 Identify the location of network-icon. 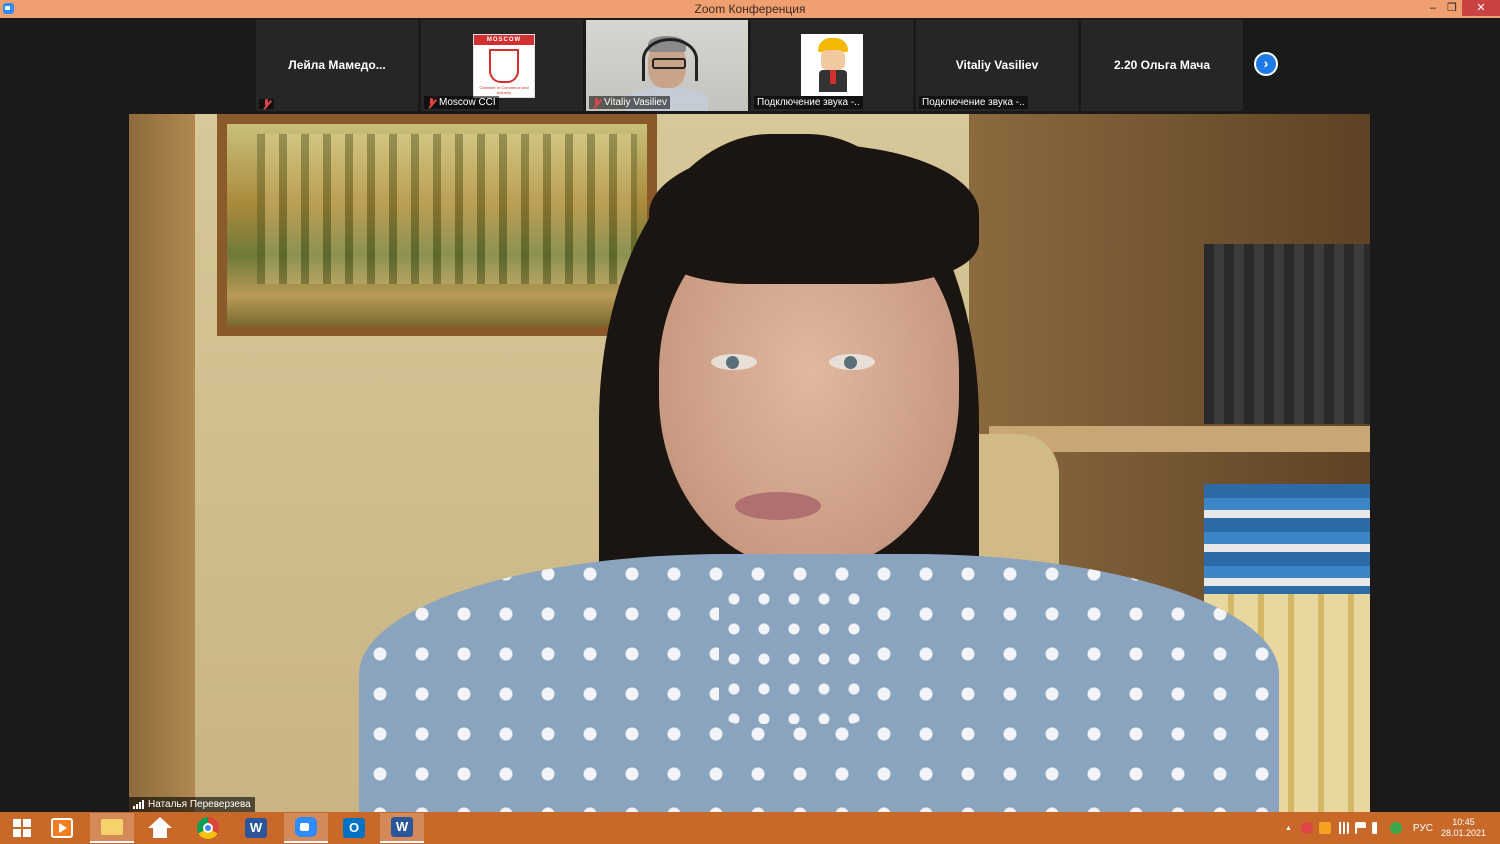
(1342, 828).